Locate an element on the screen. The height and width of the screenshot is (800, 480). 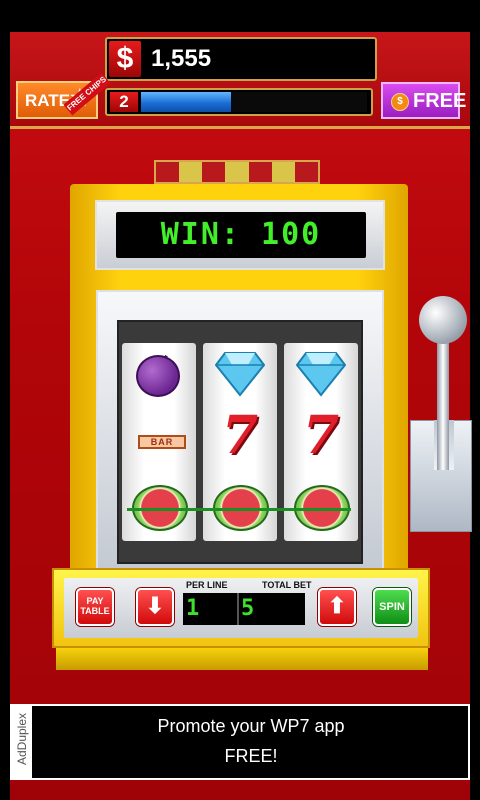
win-display: WIN: 100 is located at coordinates (241, 235).